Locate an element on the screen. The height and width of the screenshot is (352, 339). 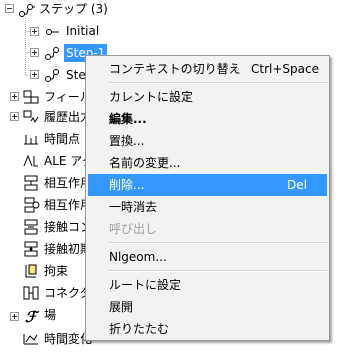
menu-item-expand: 展開 is located at coordinates (207, 307).